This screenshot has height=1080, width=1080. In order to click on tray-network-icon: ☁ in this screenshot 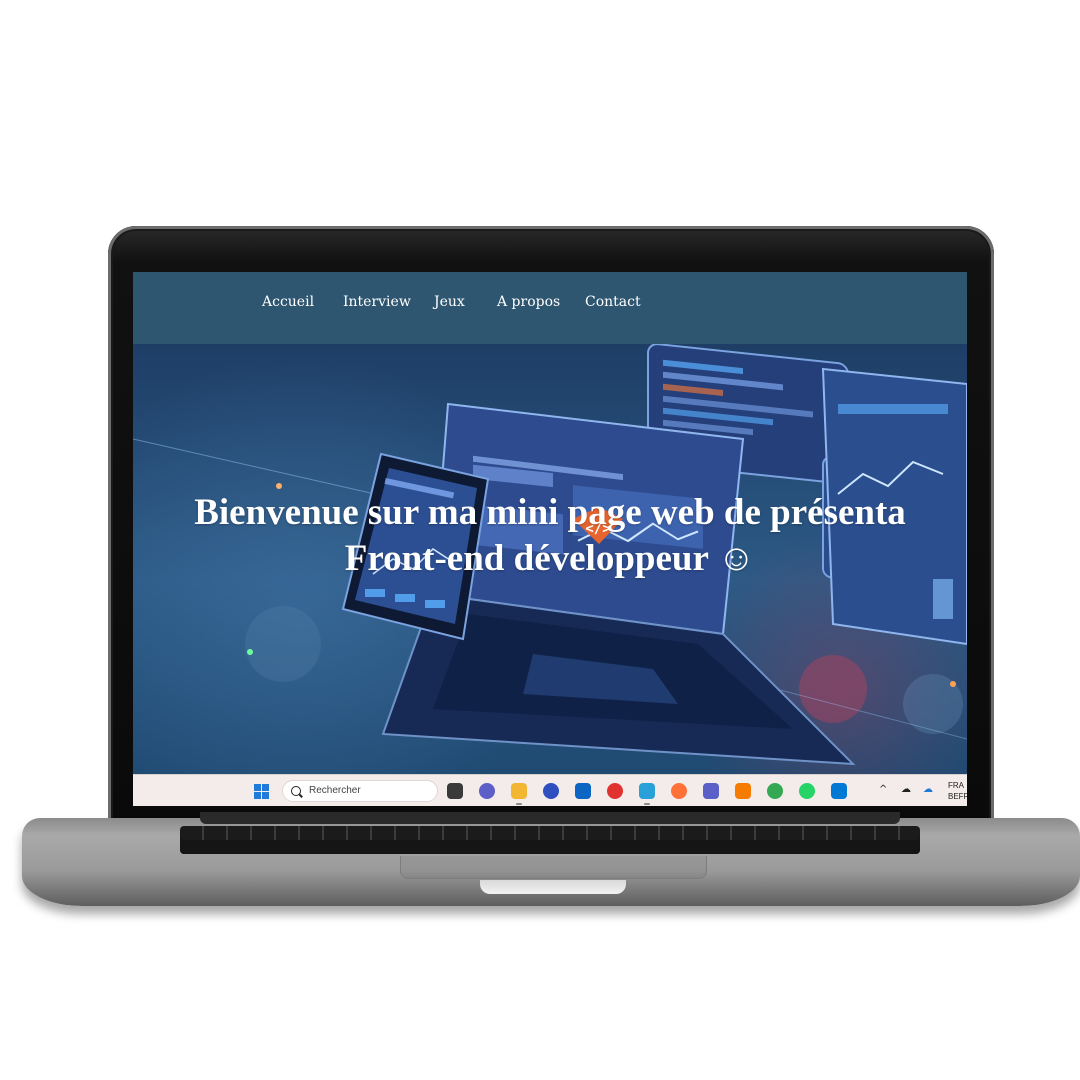, I will do `click(906, 789)`.